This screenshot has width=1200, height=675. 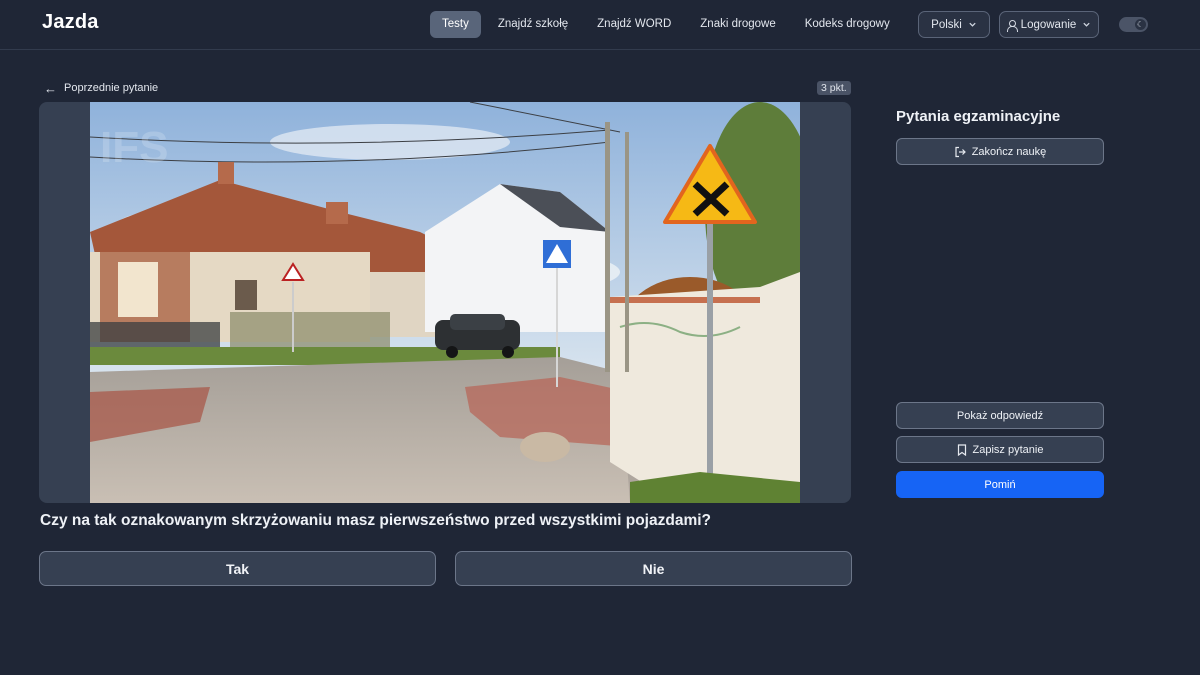 What do you see at coordinates (237, 568) in the screenshot?
I see `answer-yes-button: Tak` at bounding box center [237, 568].